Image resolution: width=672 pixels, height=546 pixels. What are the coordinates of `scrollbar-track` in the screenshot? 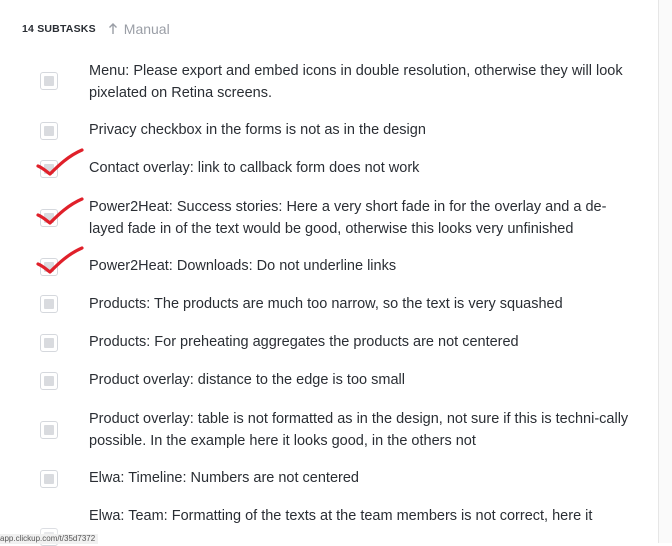 It's located at (665, 271).